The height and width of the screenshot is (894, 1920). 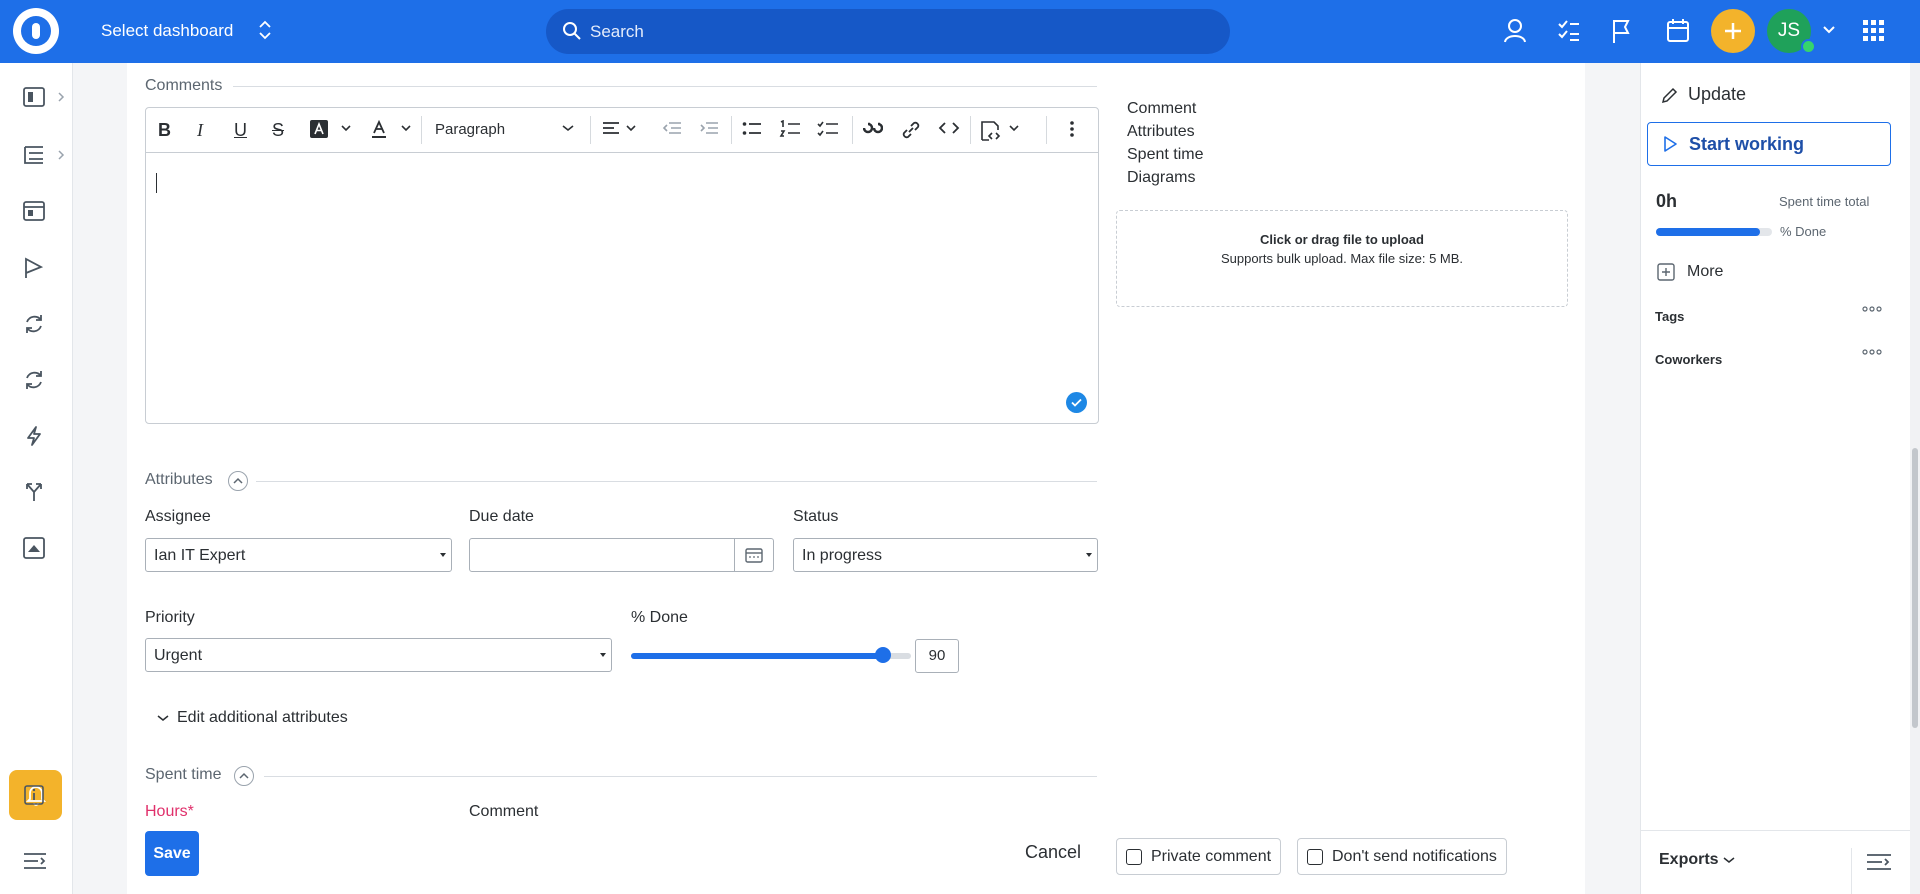 What do you see at coordinates (659, 617) in the screenshot?
I see `done-label: % Done` at bounding box center [659, 617].